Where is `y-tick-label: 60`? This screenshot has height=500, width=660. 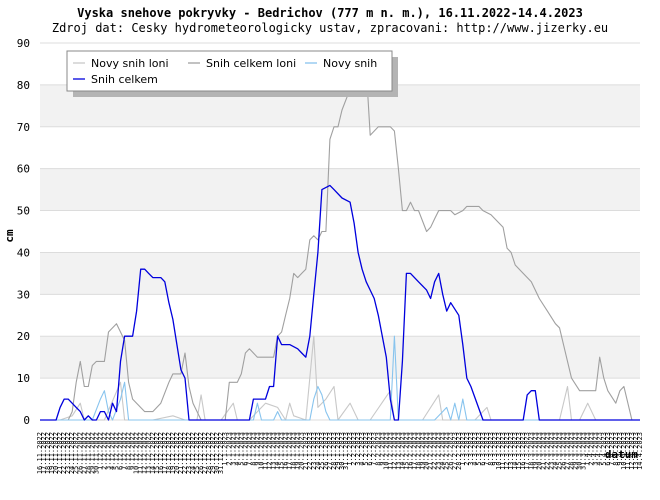
y-tick-label: 60 is located at coordinates (23, 169).